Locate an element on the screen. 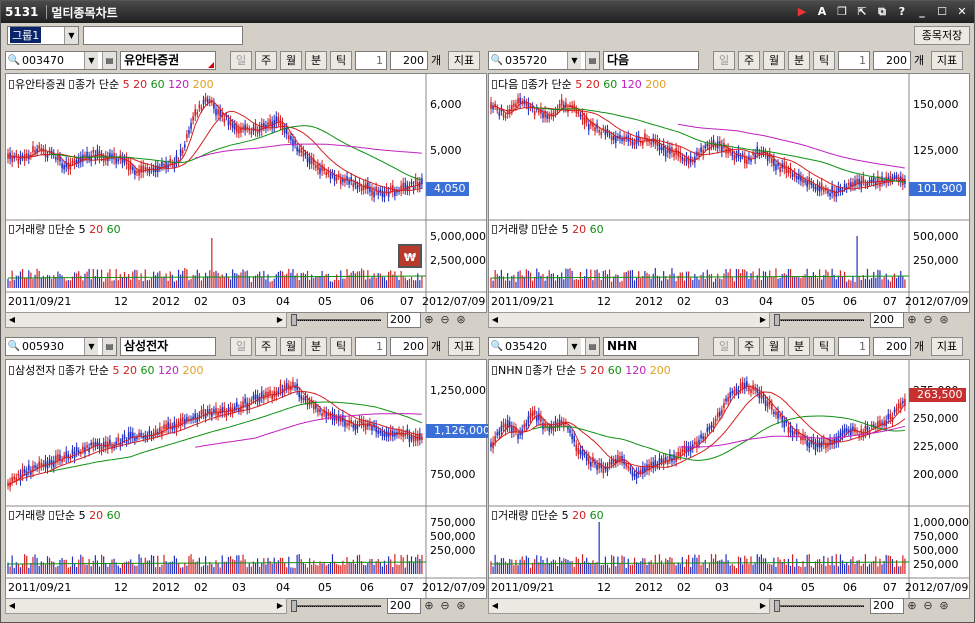  record-icon: ▶ is located at coordinates (802, 12).